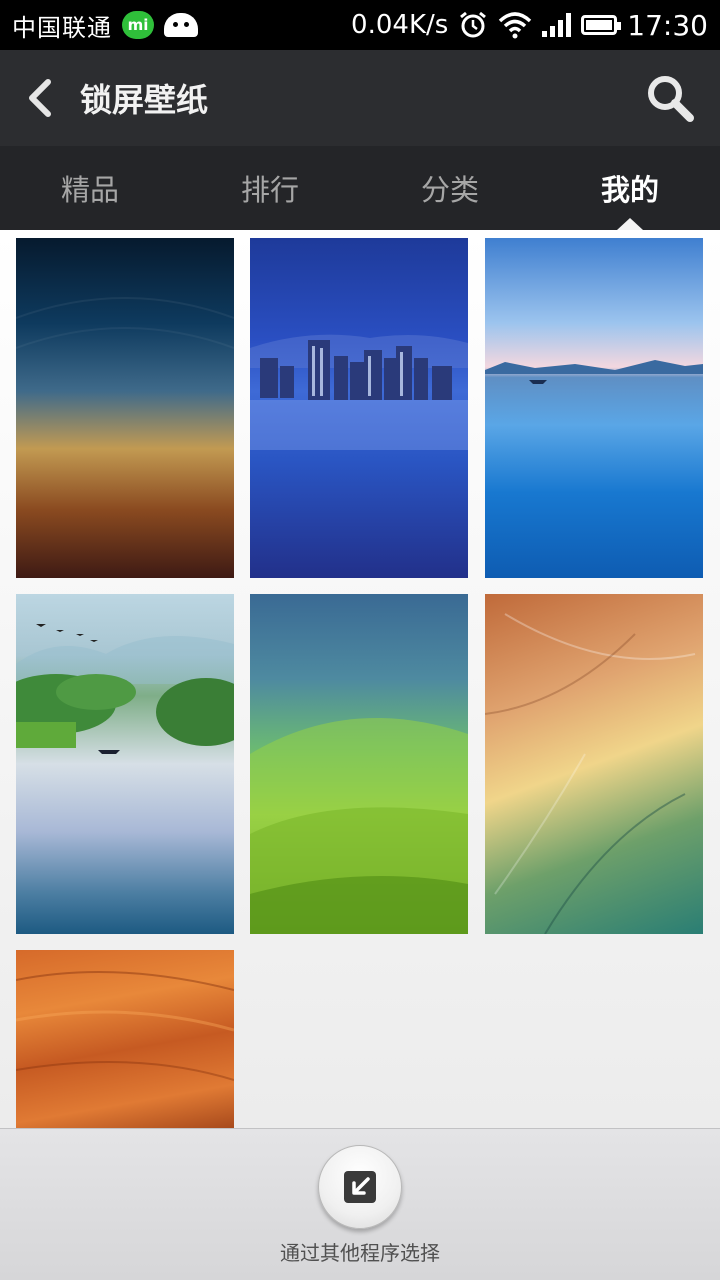  What do you see at coordinates (125, 689) in the screenshot?
I see `misty-river-art` at bounding box center [125, 689].